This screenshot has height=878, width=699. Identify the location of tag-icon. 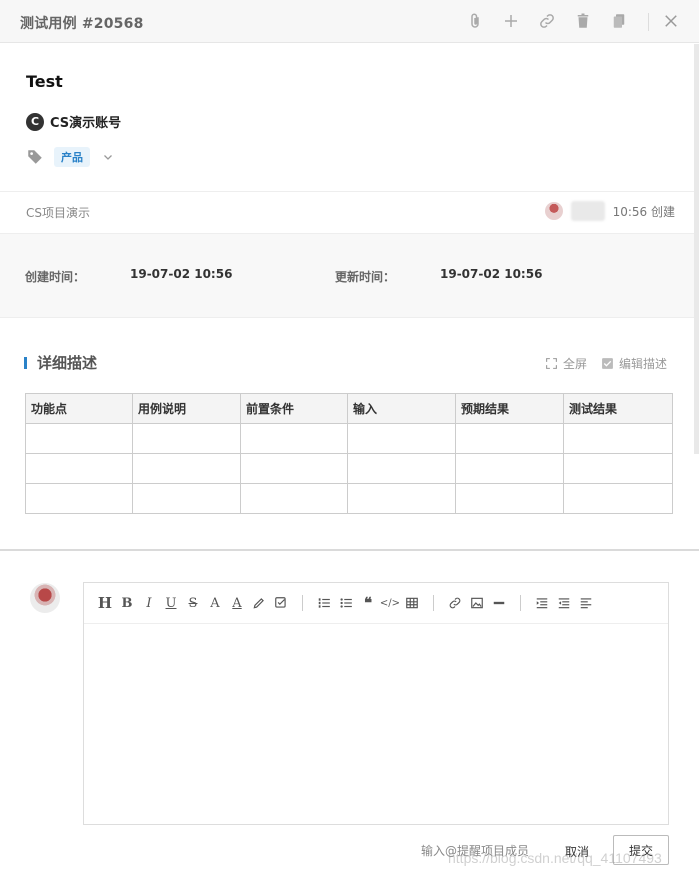
(35, 157).